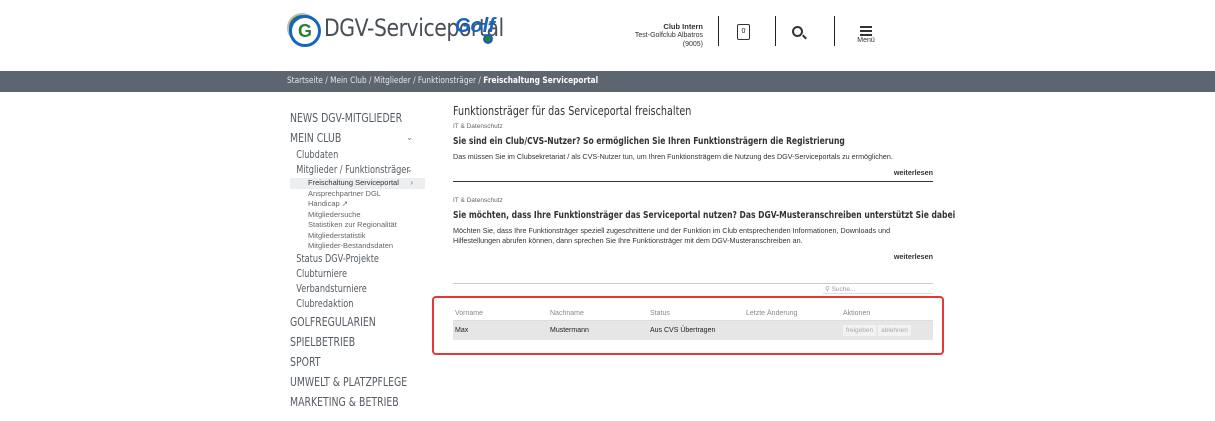 The image size is (1215, 421). I want to click on dgv-logo: DGV-Serviceportal, so click(411, 30).